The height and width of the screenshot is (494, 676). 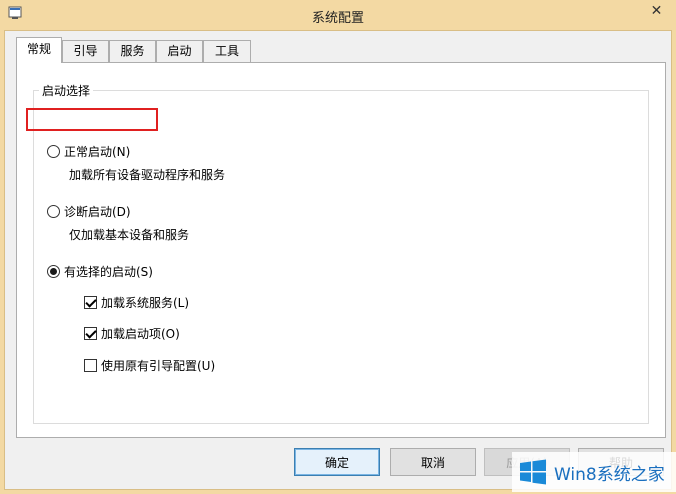 I want to click on load-startup-items-label: 加载启动项(O), so click(x=140, y=334).